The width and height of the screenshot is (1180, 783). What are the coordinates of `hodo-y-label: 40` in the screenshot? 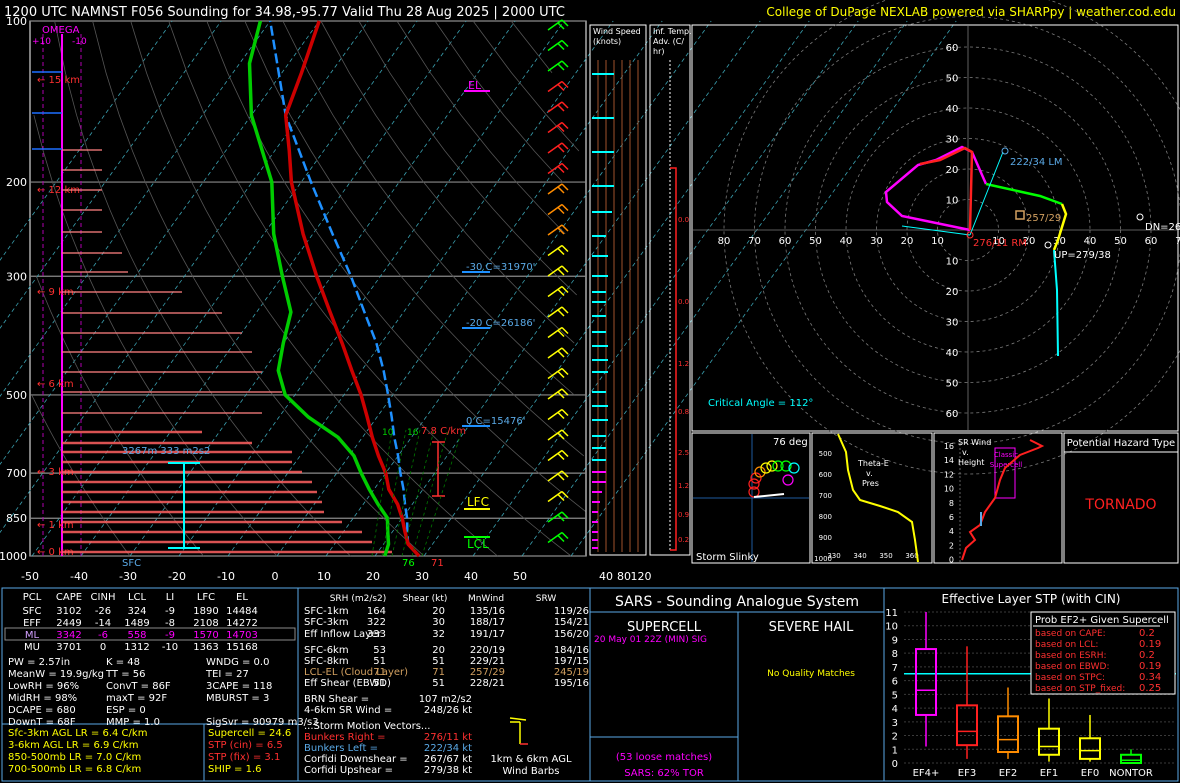 It's located at (952, 109).